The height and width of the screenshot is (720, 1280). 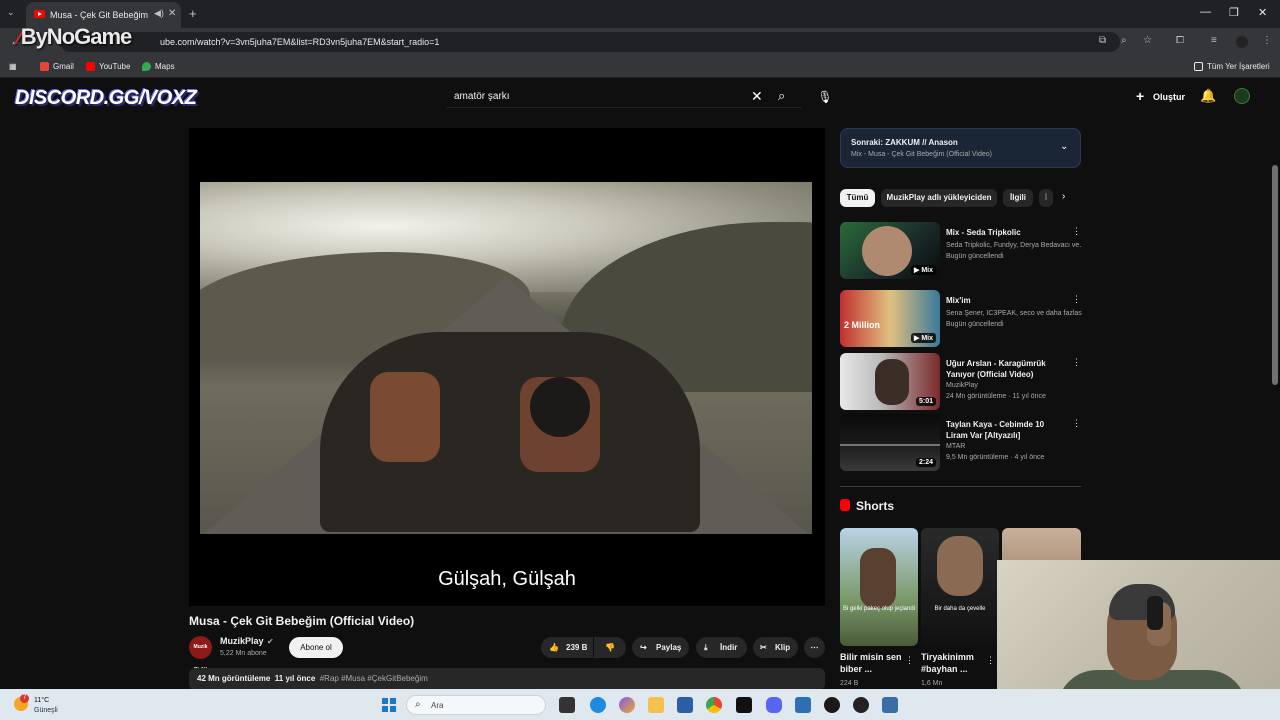 What do you see at coordinates (960, 587) in the screenshot?
I see `short-thumbnail: Bir daha da çevelle` at bounding box center [960, 587].